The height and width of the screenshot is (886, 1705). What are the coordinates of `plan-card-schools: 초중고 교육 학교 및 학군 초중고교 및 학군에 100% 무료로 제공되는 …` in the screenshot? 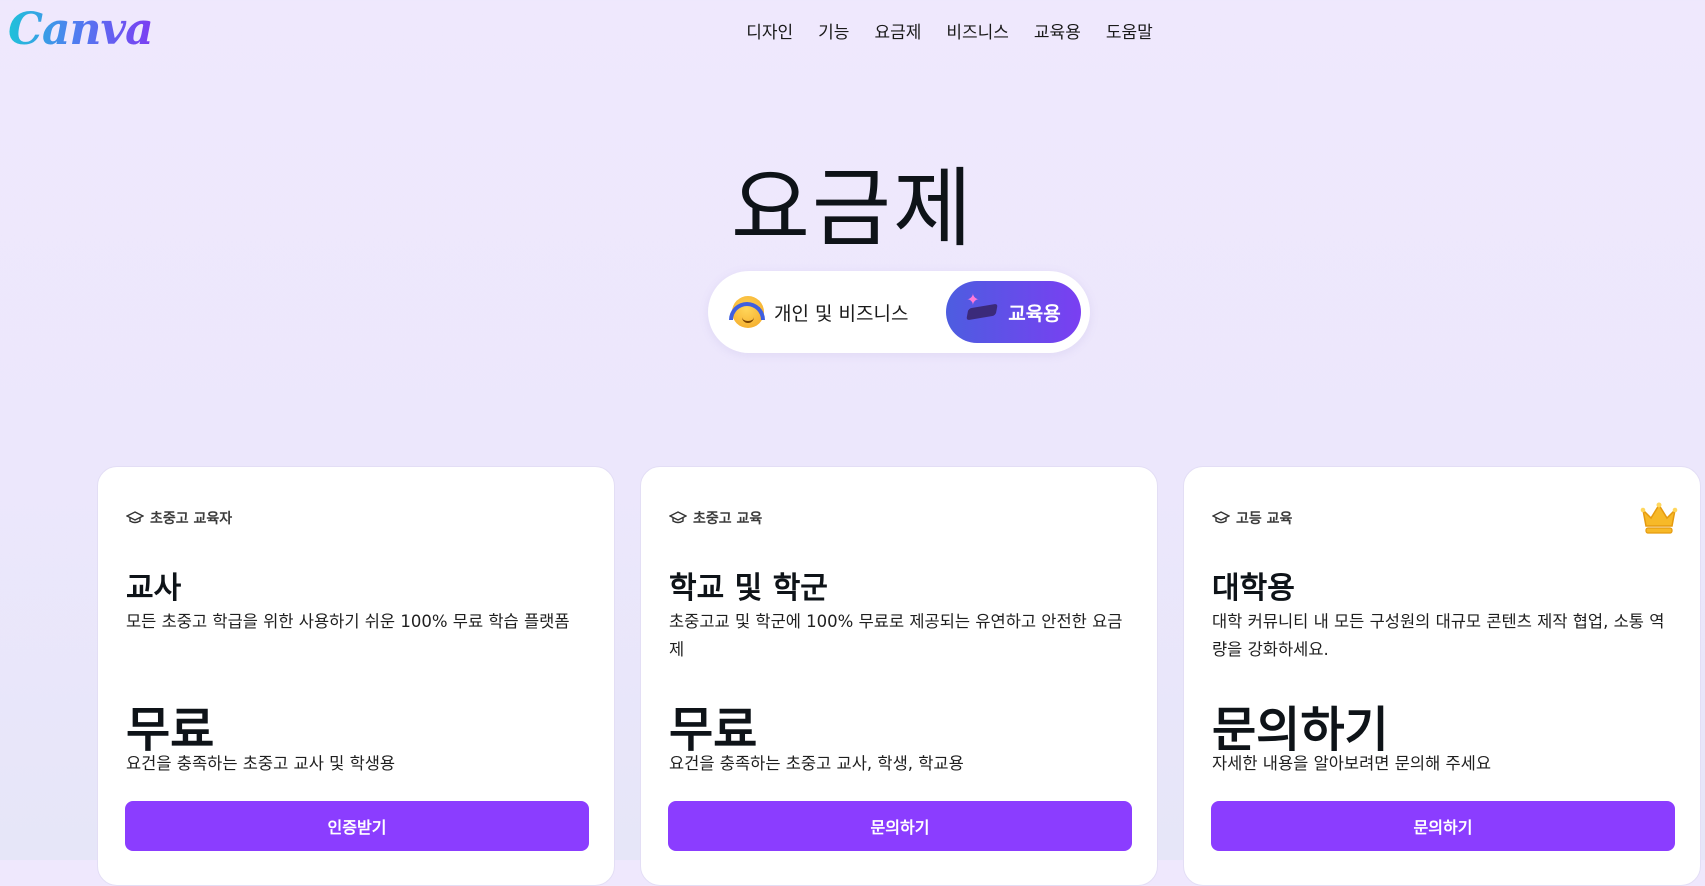 It's located at (899, 676).